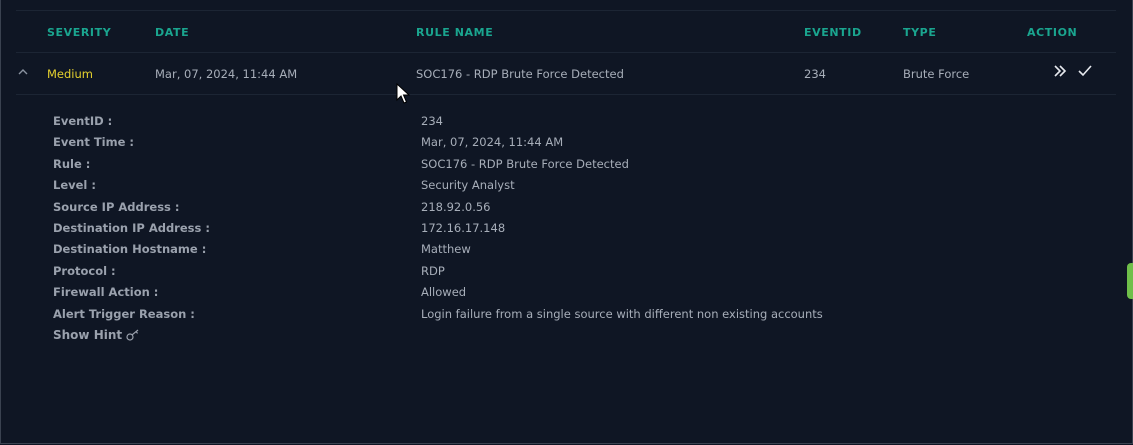  I want to click on header-type: TYPE, so click(919, 32).